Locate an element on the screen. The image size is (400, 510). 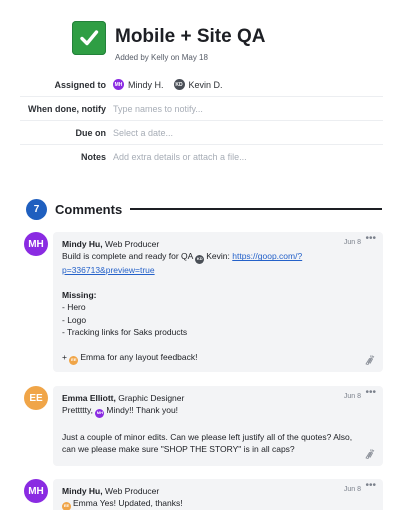
task-complete-checkbox is located at coordinates (89, 38).